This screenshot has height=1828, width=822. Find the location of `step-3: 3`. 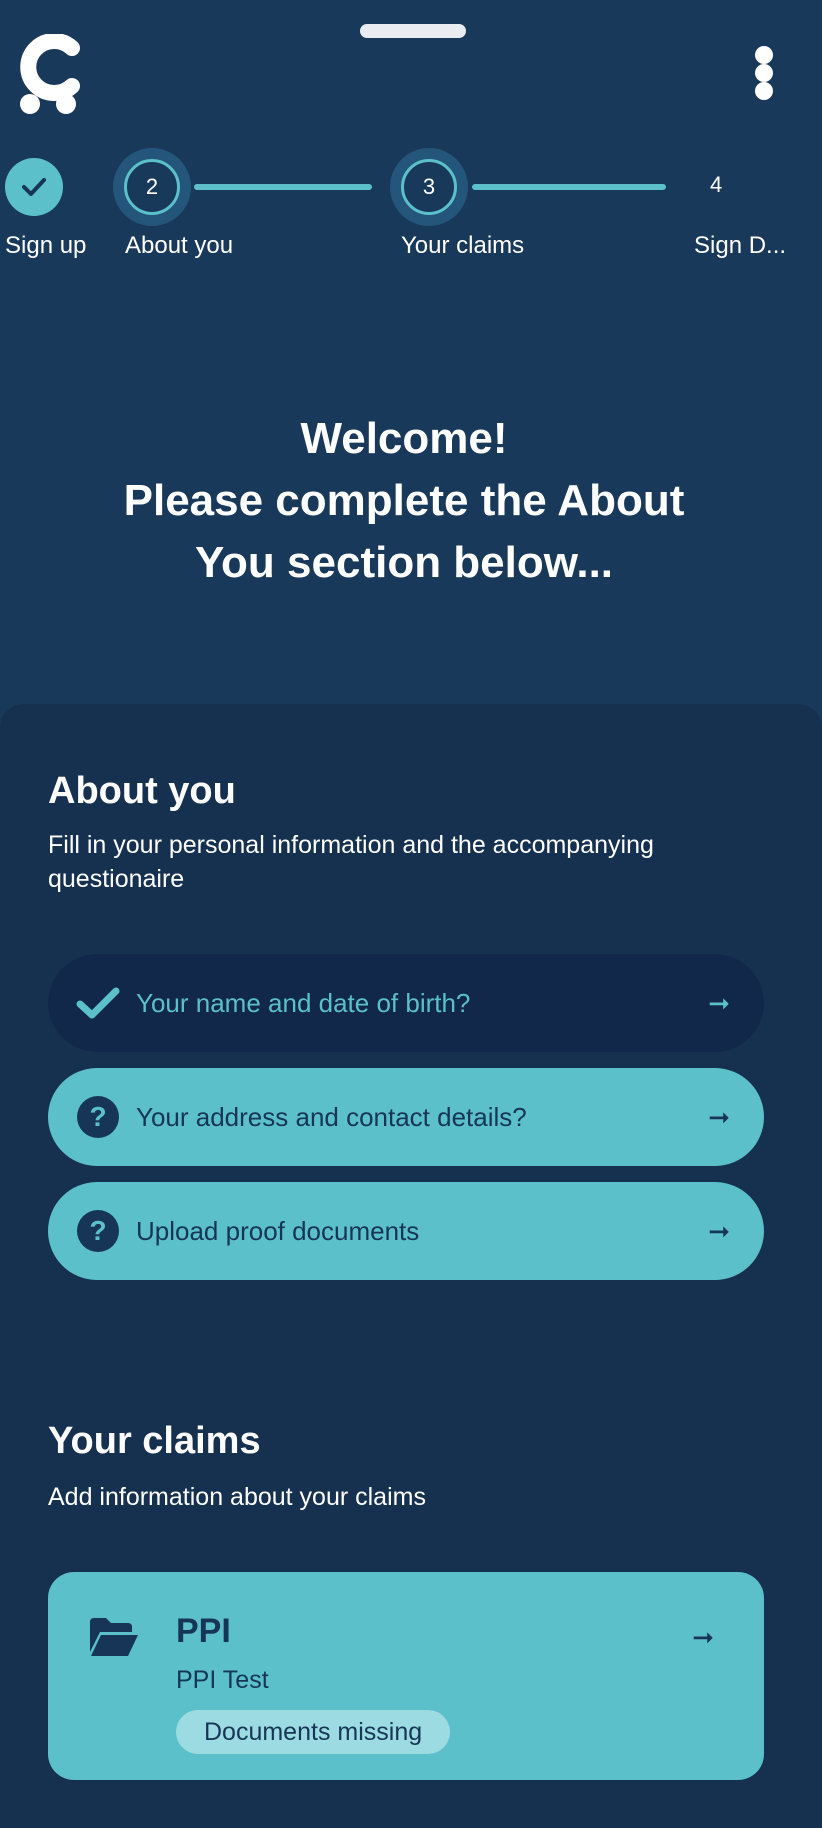

step-3: 3 is located at coordinates (429, 187).